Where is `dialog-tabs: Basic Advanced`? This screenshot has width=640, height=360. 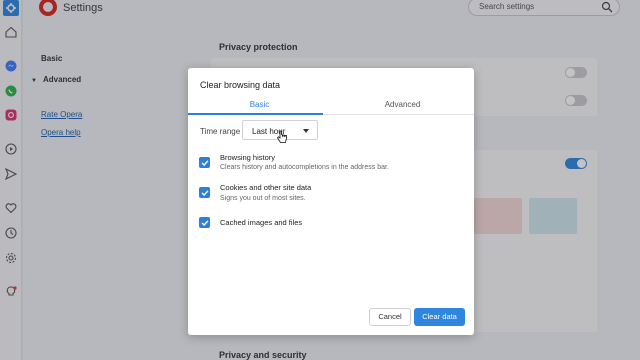 dialog-tabs: Basic Advanced is located at coordinates (331, 104).